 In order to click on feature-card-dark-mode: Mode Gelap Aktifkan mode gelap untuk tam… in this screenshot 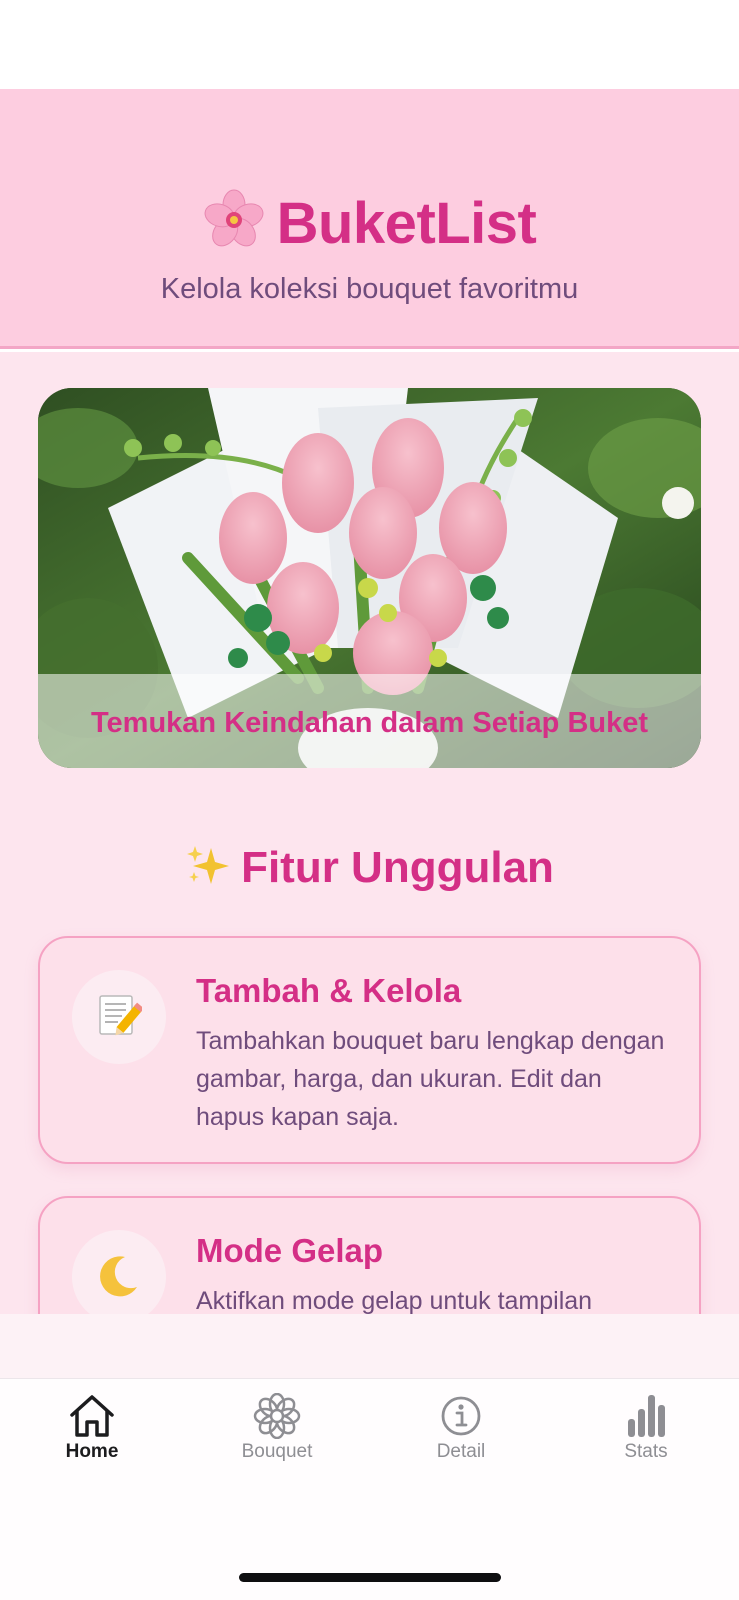, I will do `click(369, 1255)`.